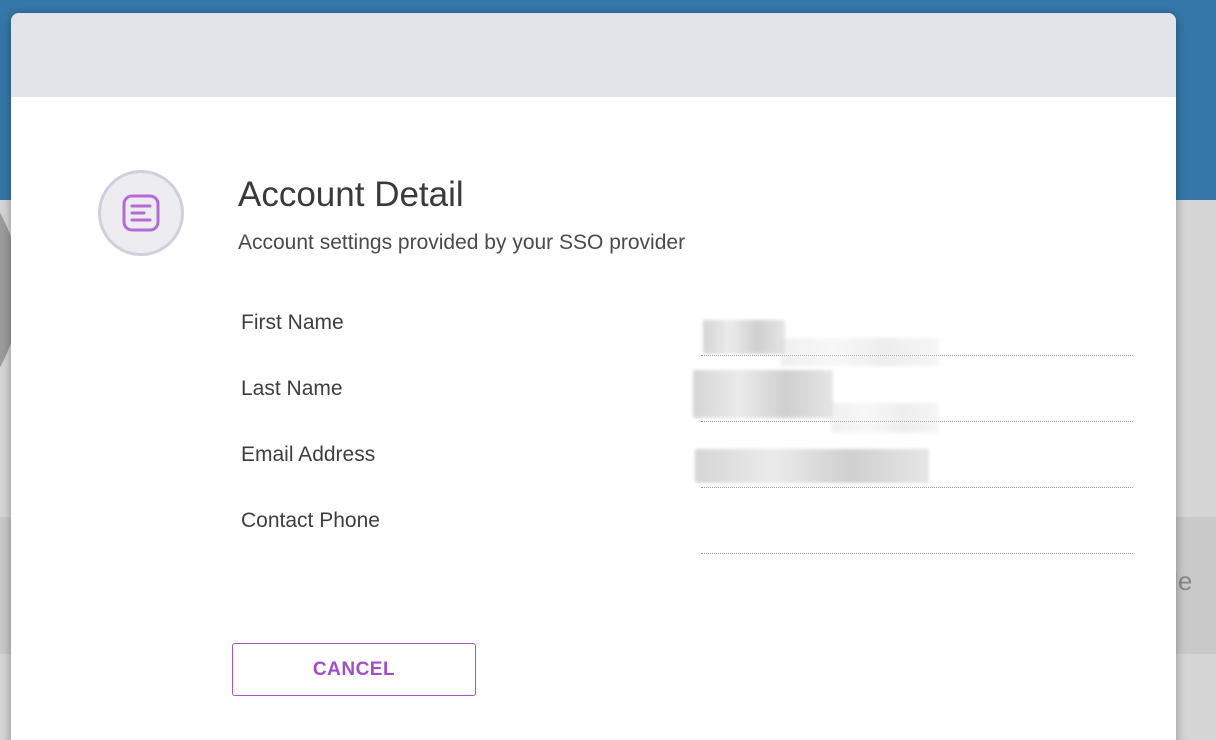 The width and height of the screenshot is (1216, 740). I want to click on email-address-label: Email Address, so click(308, 454).